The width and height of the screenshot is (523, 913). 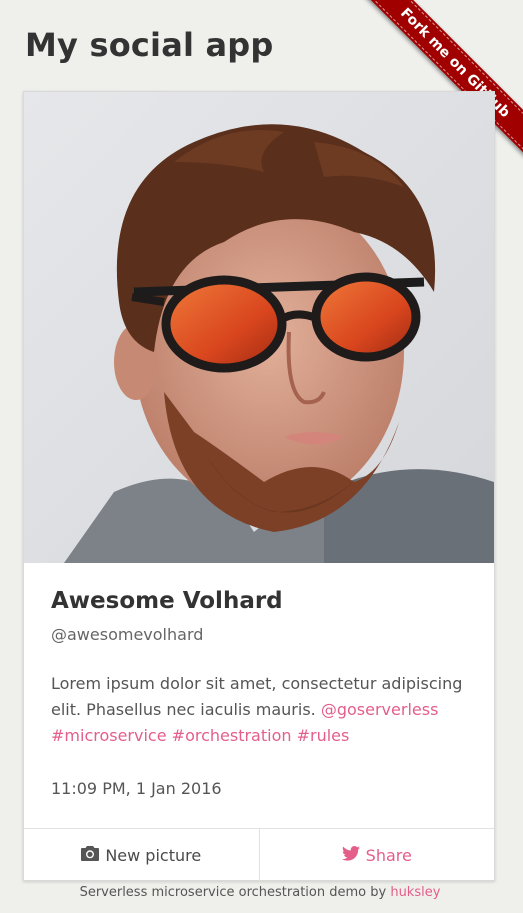 I want to click on share-button: Share, so click(x=376, y=855).